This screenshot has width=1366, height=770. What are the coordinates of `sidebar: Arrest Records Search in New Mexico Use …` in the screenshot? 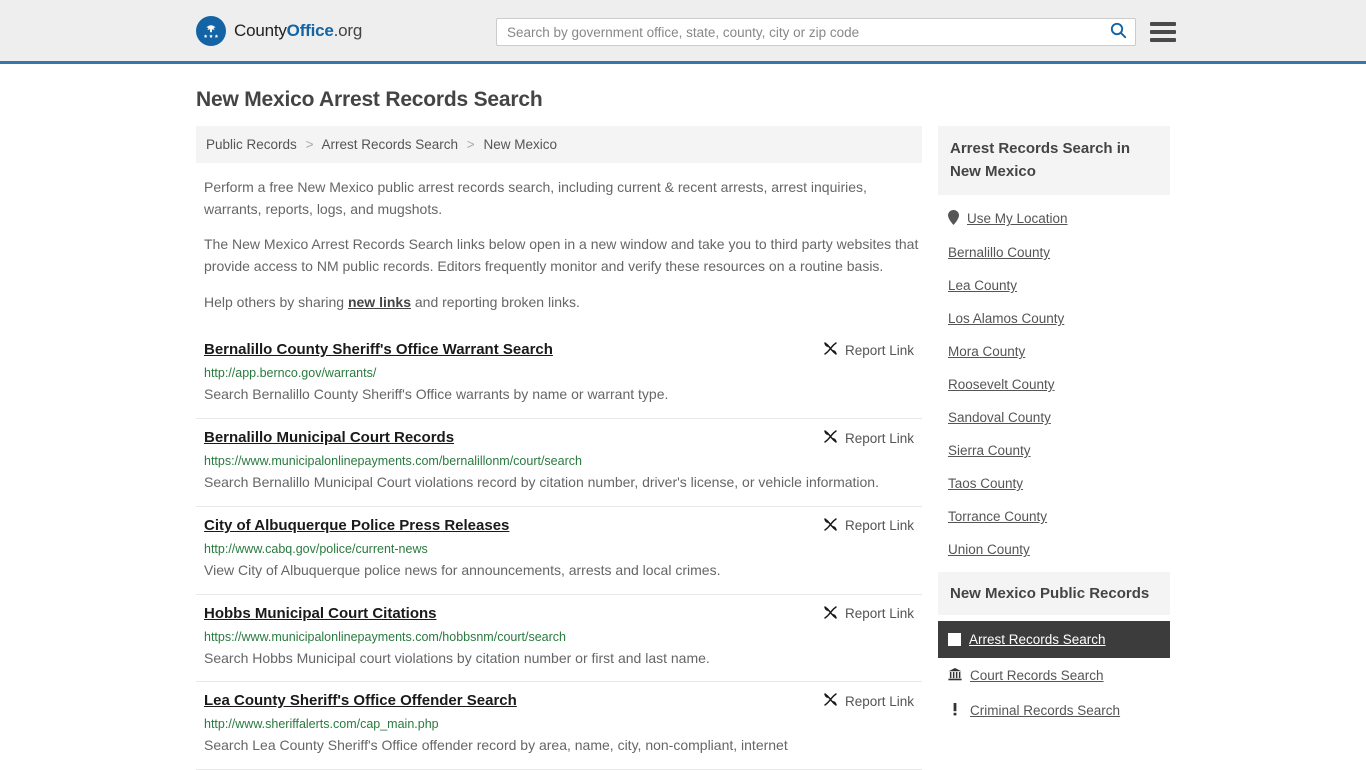 It's located at (1054, 430).